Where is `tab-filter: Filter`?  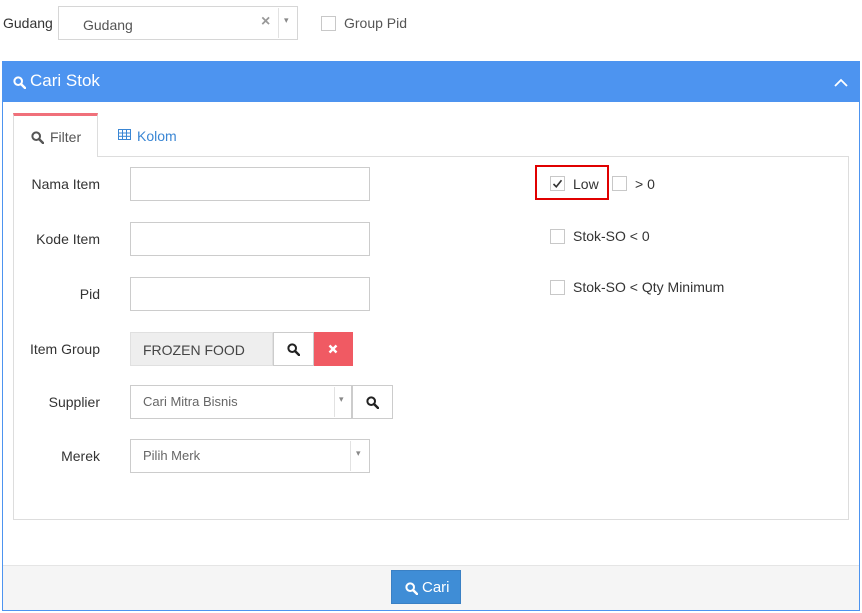 tab-filter: Filter is located at coordinates (55, 135).